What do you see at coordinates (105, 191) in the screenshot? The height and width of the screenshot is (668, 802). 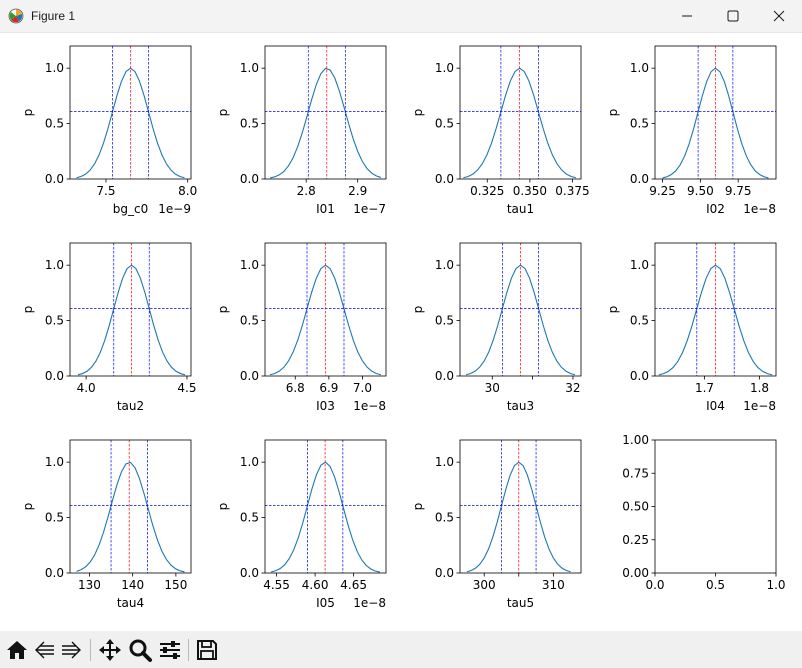 I see `x-tick-label: 7.5` at bounding box center [105, 191].